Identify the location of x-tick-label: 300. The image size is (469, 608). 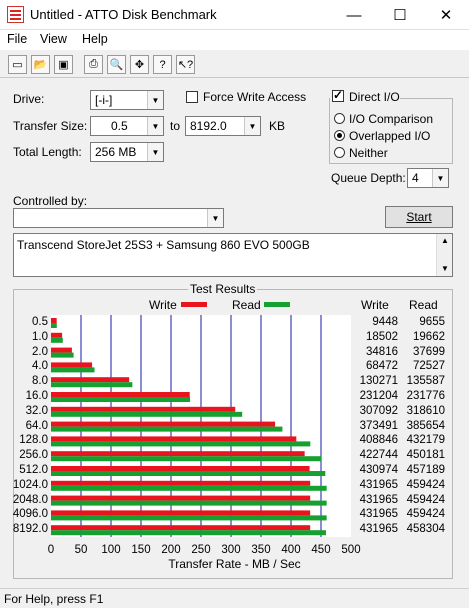
(231, 550).